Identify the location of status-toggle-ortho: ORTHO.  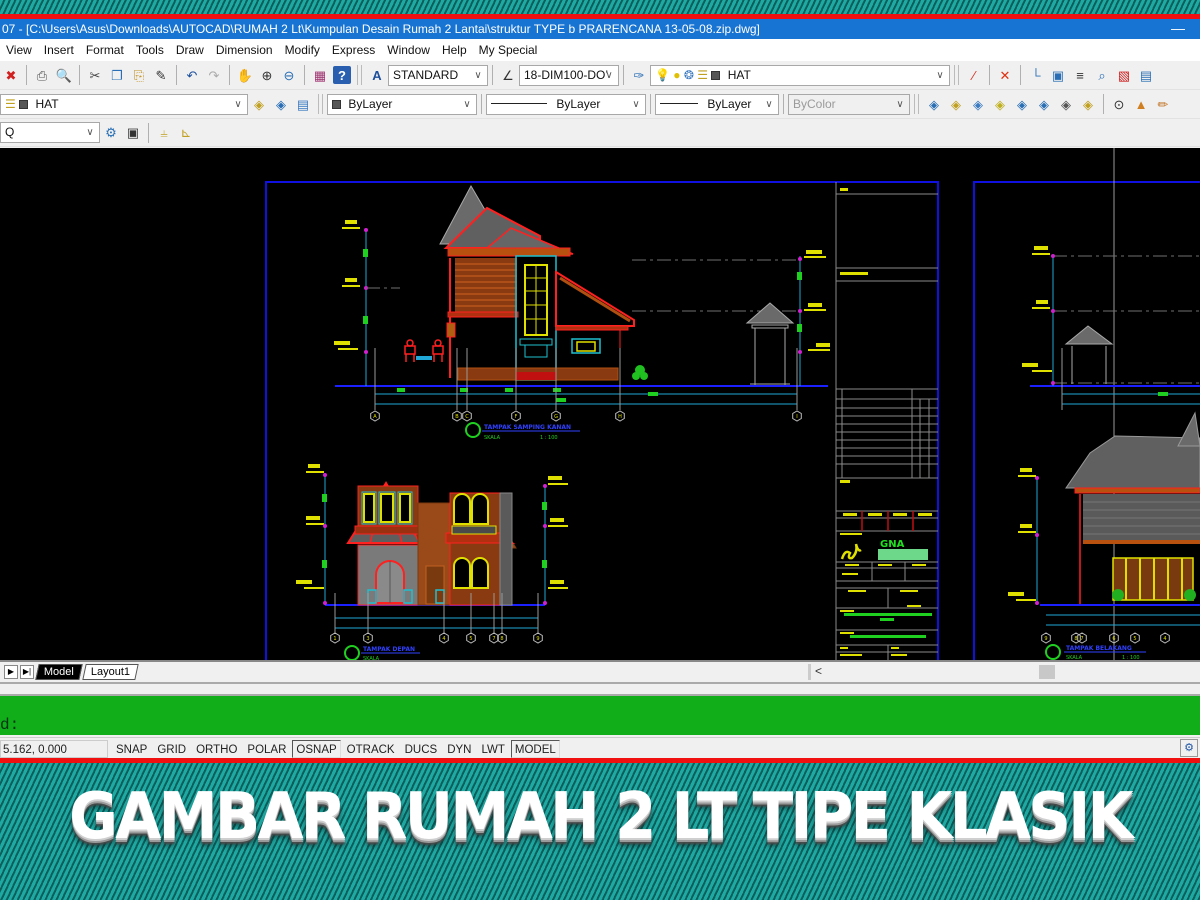
(216, 749).